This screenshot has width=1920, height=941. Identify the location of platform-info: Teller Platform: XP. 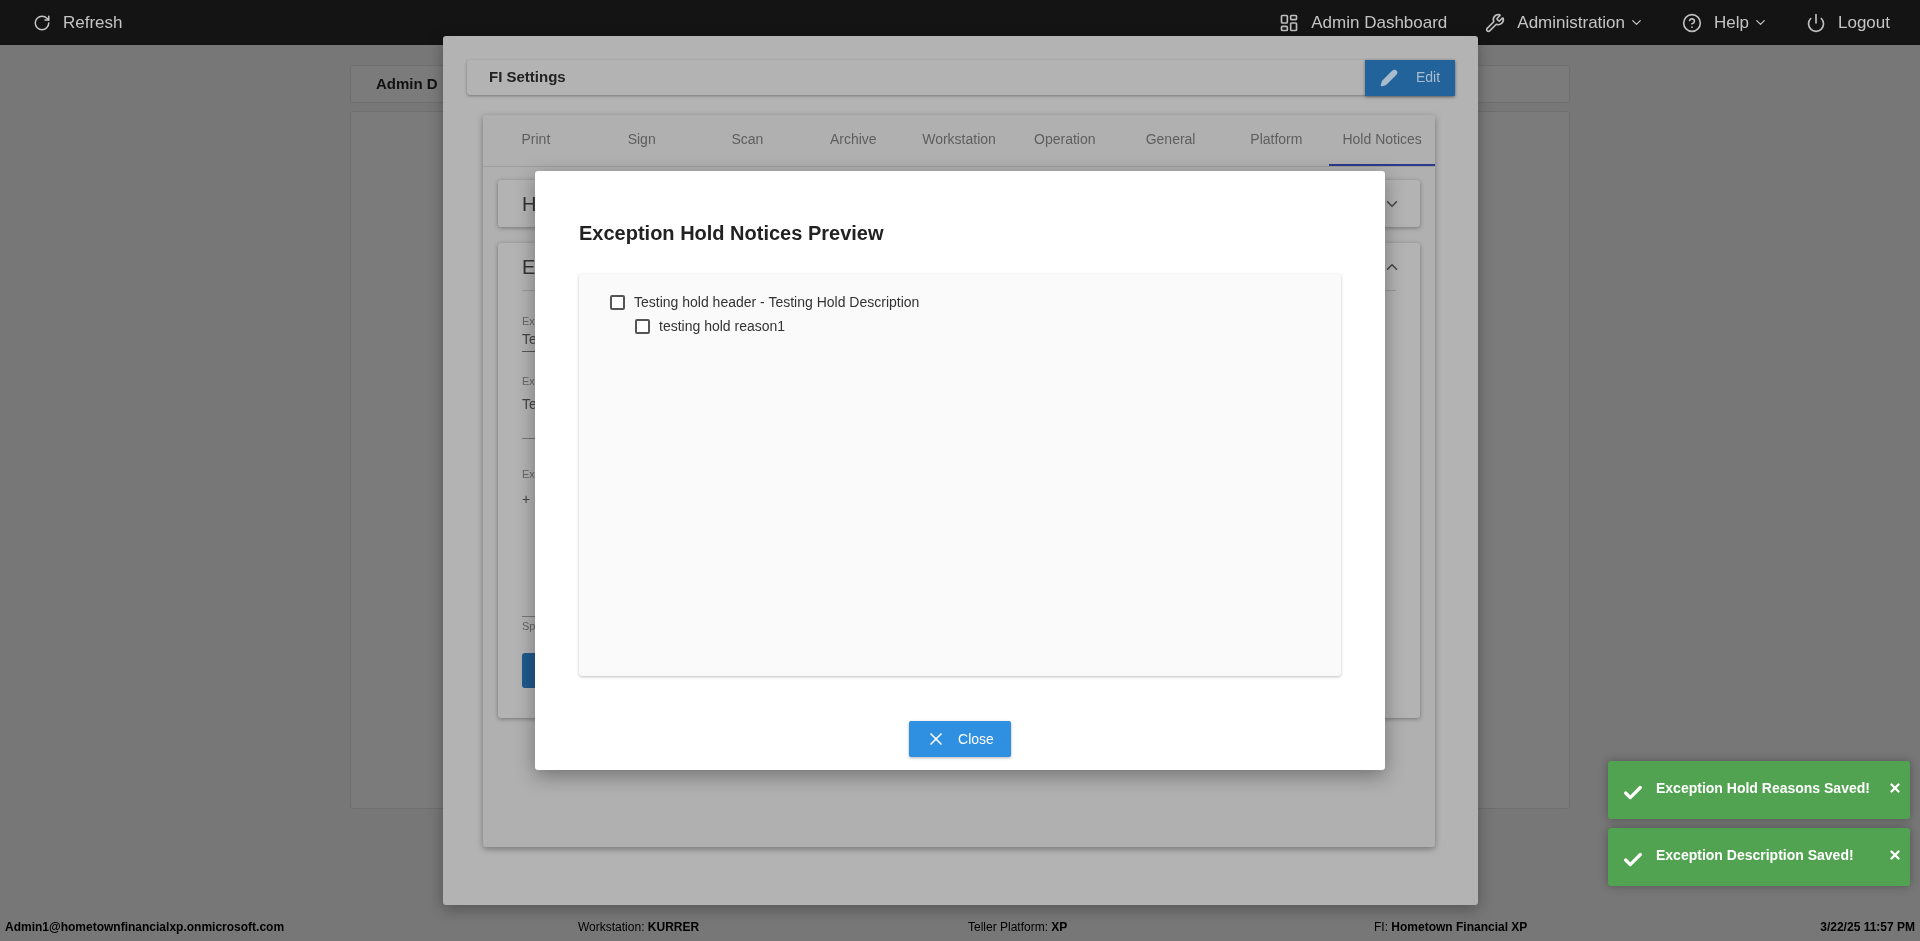
(1018, 927).